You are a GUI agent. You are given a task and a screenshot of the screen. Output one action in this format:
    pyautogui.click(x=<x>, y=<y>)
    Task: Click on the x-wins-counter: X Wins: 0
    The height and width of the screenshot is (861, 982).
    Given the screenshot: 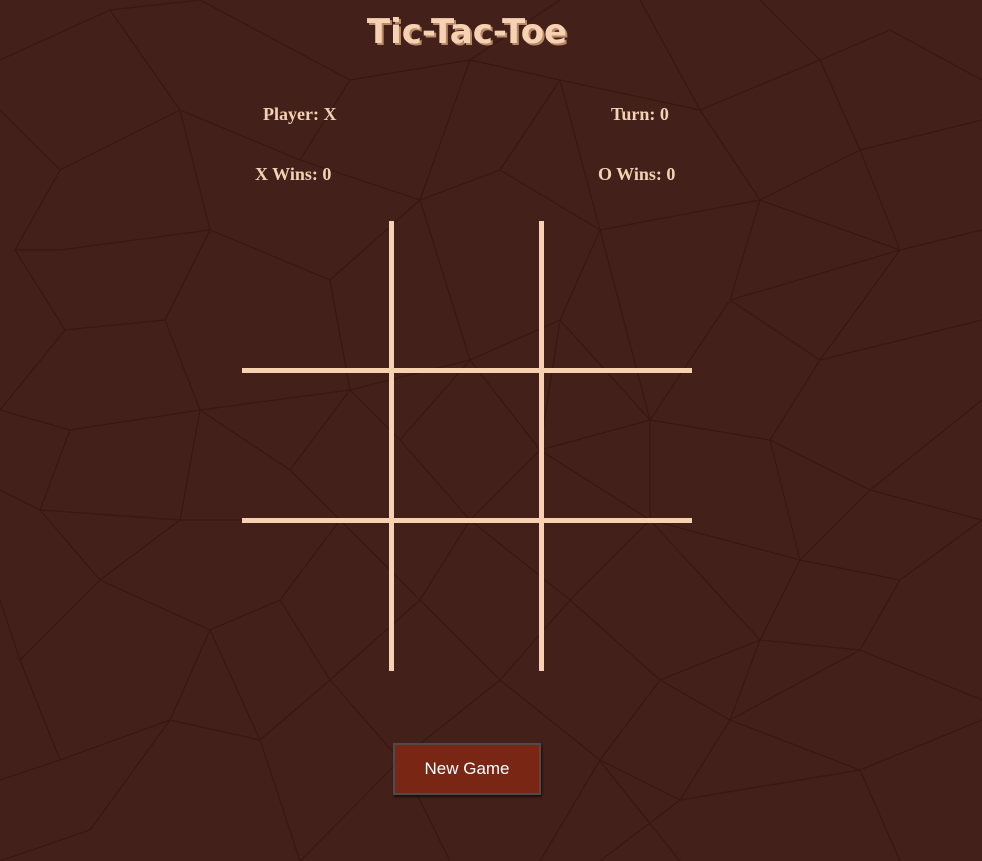 What is the action you would take?
    pyautogui.click(x=293, y=174)
    